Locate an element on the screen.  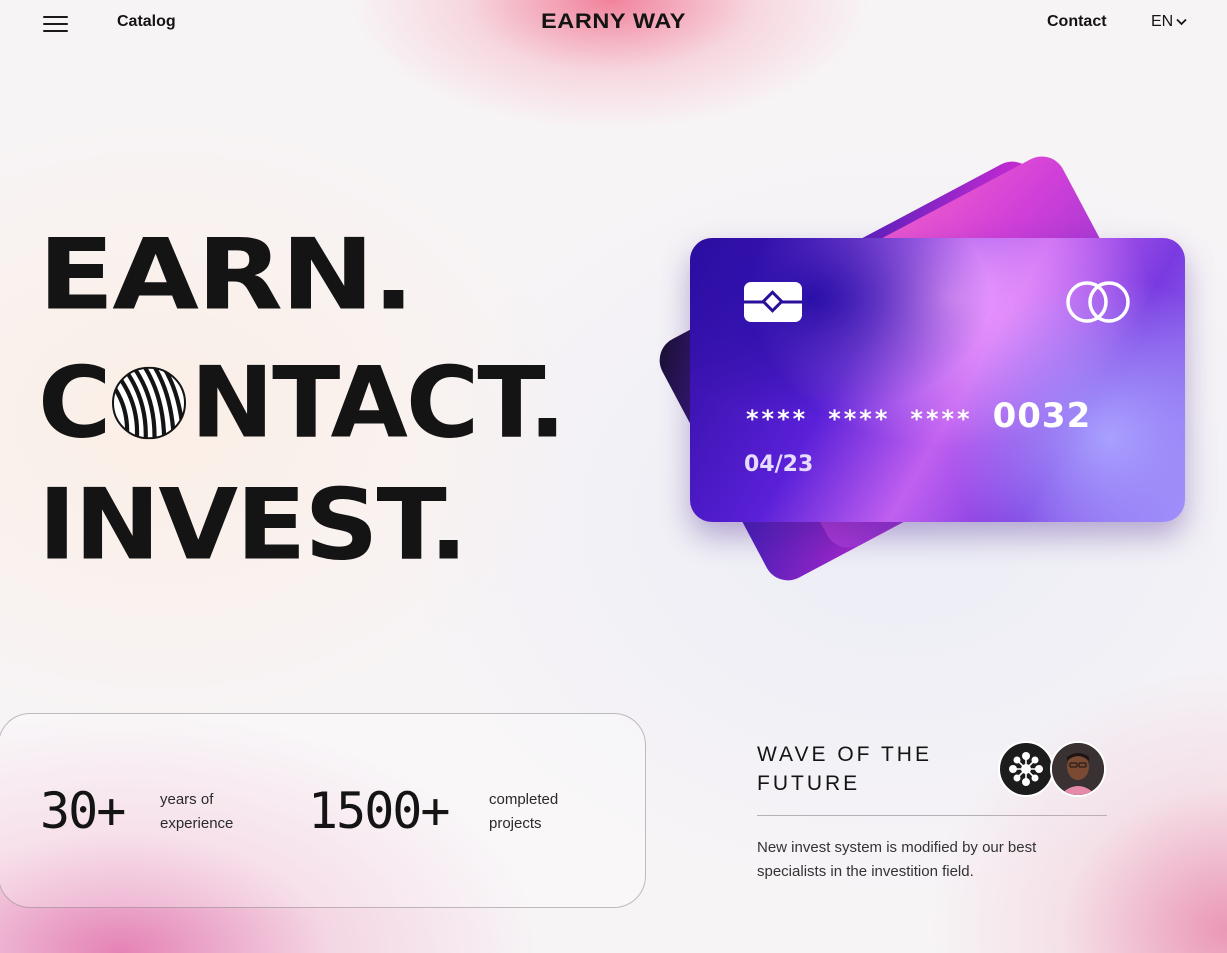
credit-card: **** **** **** 0032 04/23 is located at coordinates (937, 380).